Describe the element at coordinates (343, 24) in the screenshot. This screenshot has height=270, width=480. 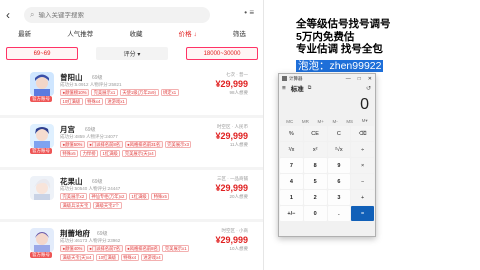
I see `doc-line-1: 全等级估号找号调号` at that location.